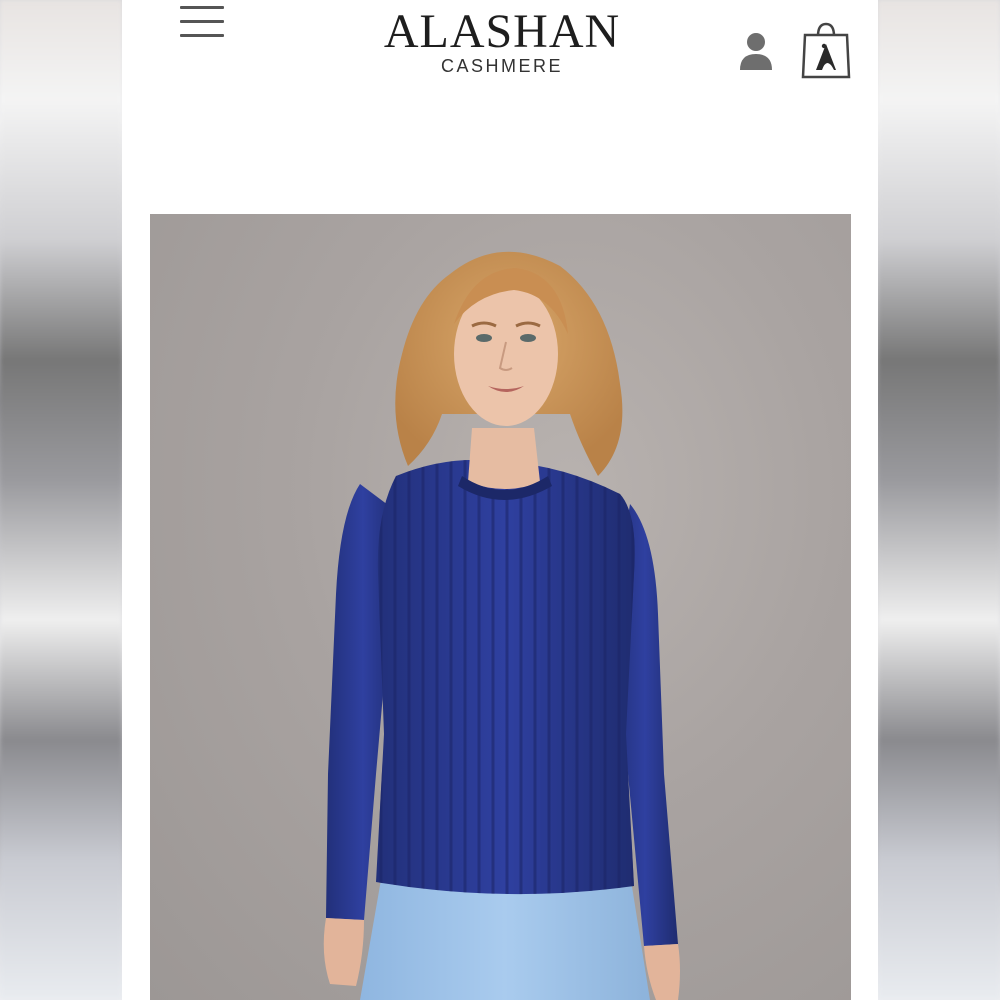 The image size is (1000, 1000). Describe the element at coordinates (939, 500) in the screenshot. I see `blurred-margin-right` at that location.